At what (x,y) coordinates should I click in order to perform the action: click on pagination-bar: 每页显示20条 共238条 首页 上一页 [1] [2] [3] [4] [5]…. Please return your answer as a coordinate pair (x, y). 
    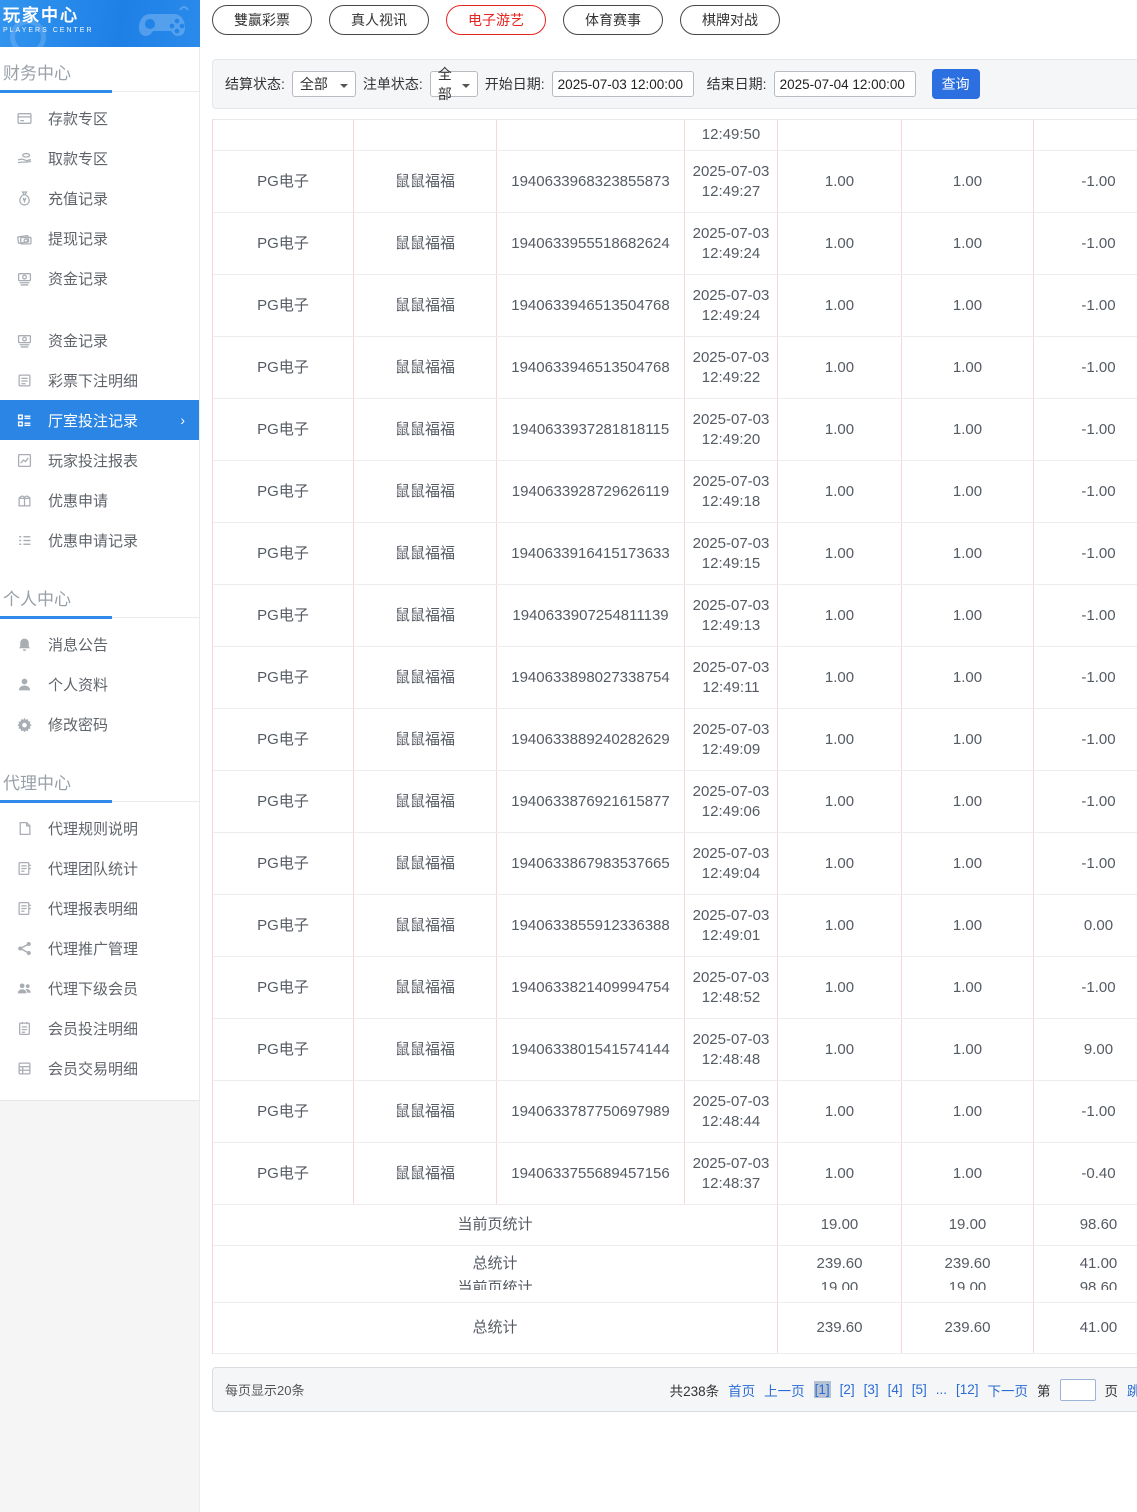
    Looking at the image, I should click on (674, 1389).